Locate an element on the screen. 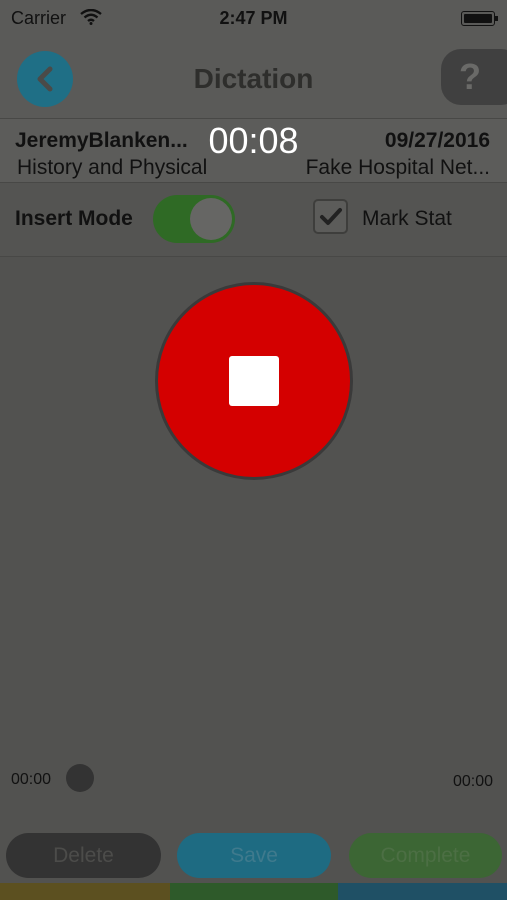 The width and height of the screenshot is (507, 900). insert-mode-label: Insert Mode is located at coordinates (74, 218).